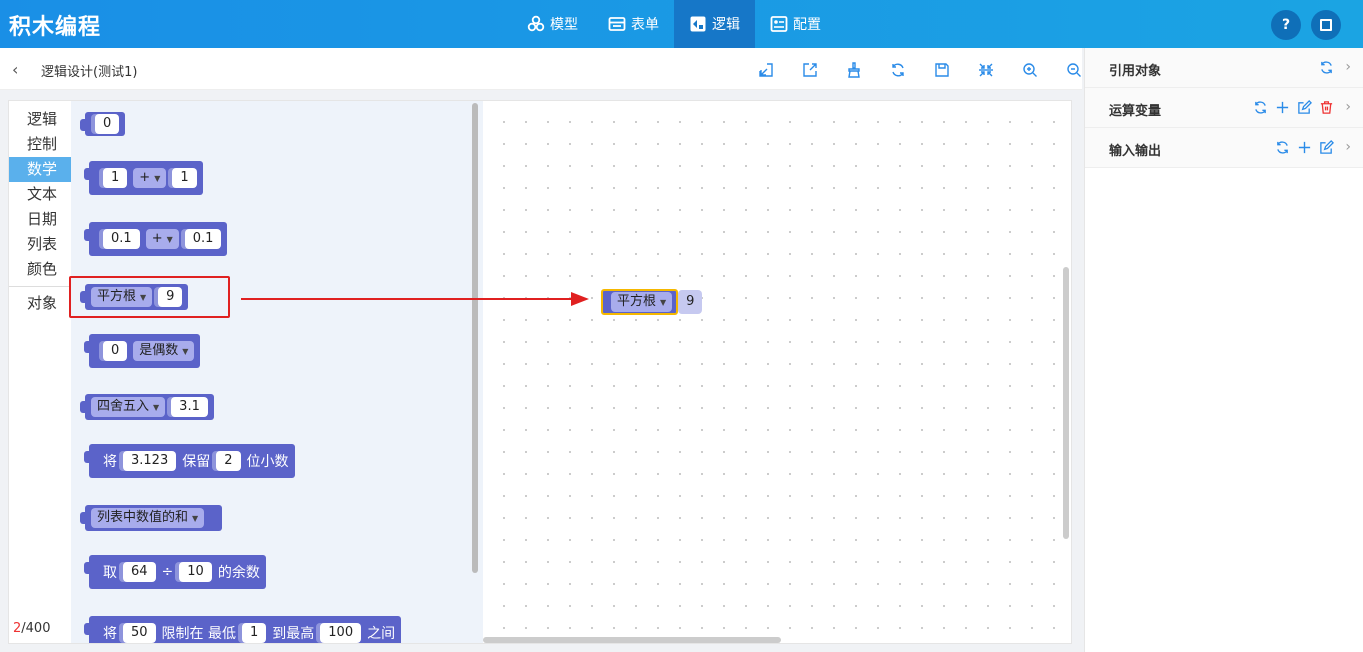 The width and height of the screenshot is (1363, 652). What do you see at coordinates (15, 69) in the screenshot?
I see `back-icon: ‹` at bounding box center [15, 69].